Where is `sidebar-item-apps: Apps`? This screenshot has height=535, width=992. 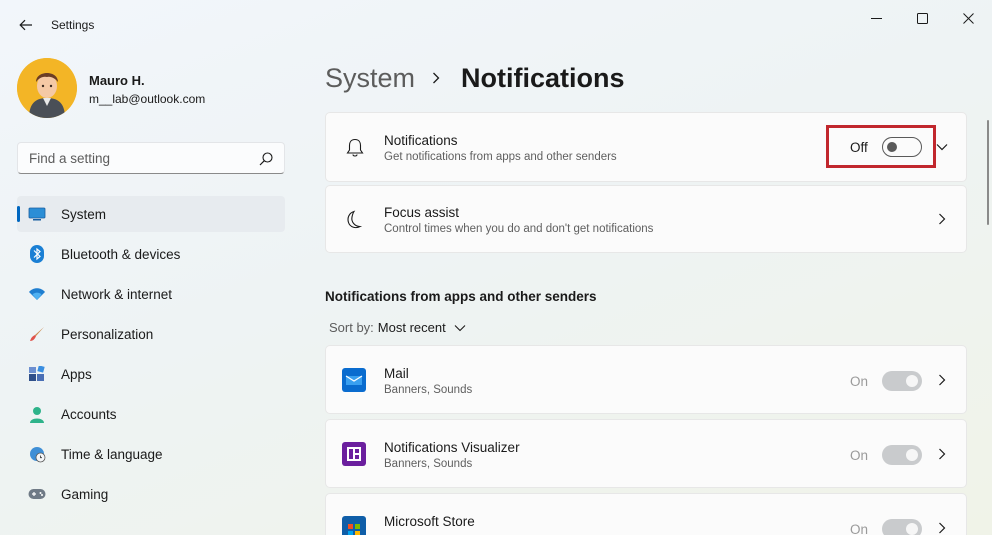 sidebar-item-apps: Apps is located at coordinates (151, 374).